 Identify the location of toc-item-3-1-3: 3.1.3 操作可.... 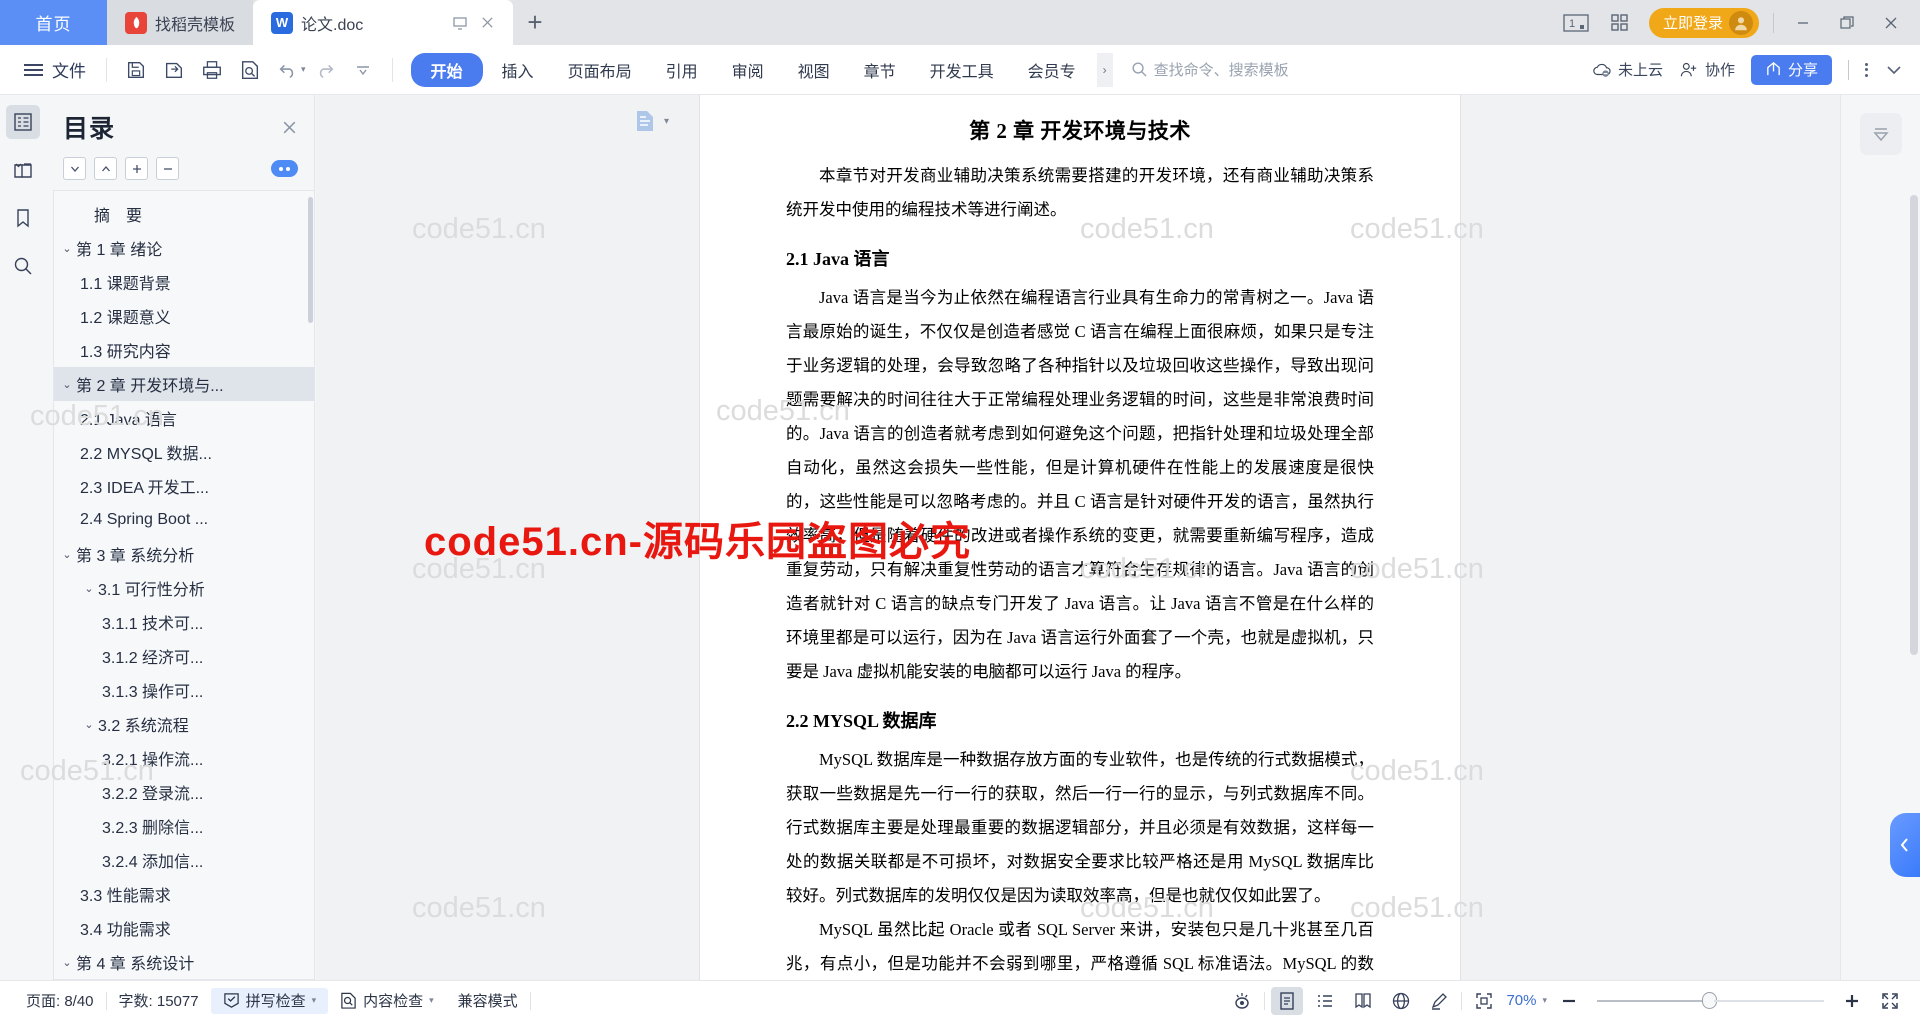
(184, 690).